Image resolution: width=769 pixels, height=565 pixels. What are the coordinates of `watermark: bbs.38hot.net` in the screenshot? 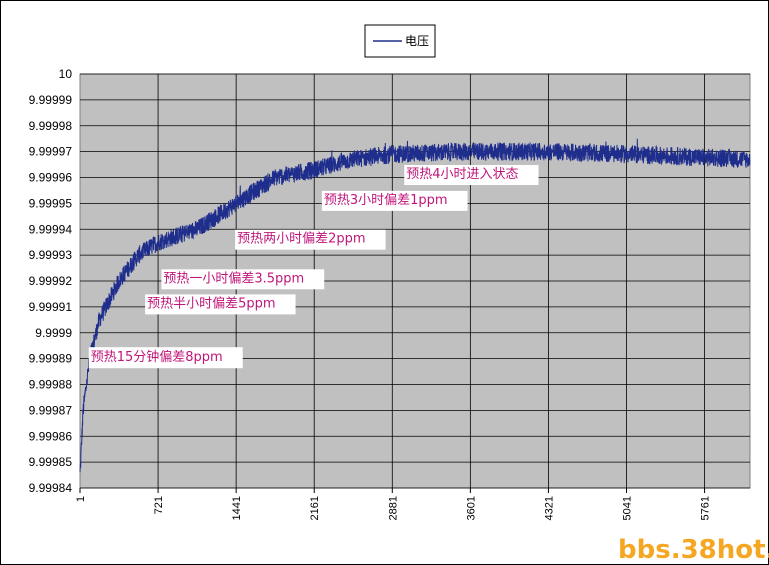 It's located at (693, 550).